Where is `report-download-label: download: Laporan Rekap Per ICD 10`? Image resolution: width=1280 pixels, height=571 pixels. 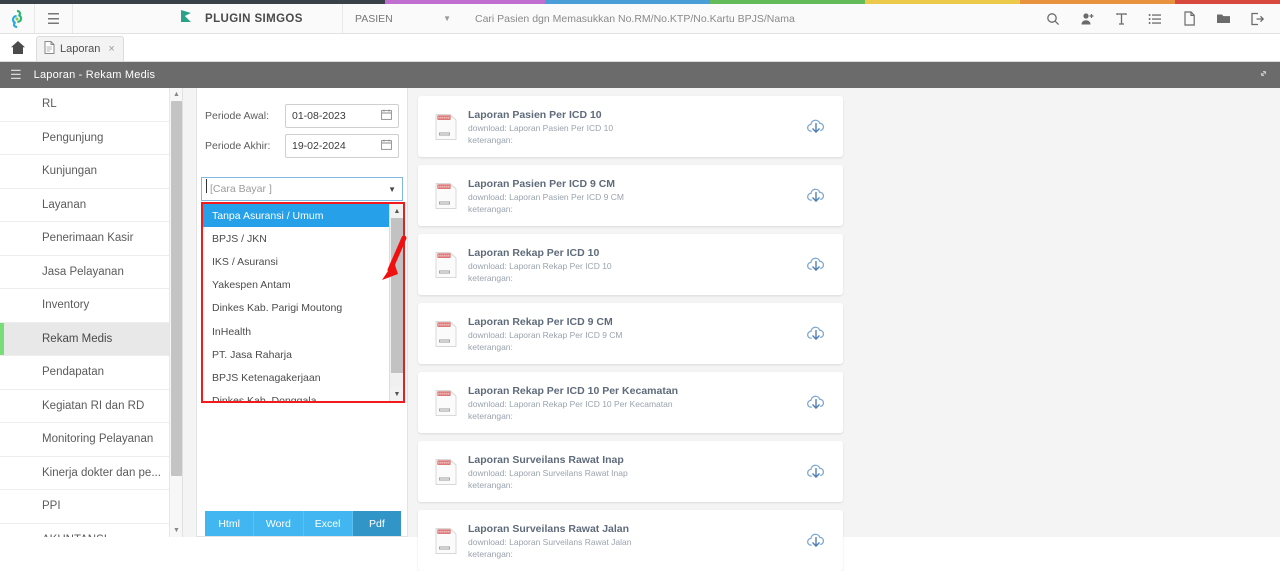 report-download-label: download: Laporan Rekap Per ICD 10 is located at coordinates (540, 265).